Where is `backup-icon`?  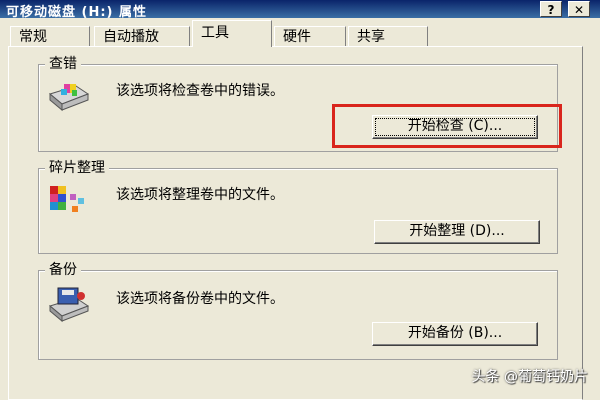 backup-icon is located at coordinates (69, 305).